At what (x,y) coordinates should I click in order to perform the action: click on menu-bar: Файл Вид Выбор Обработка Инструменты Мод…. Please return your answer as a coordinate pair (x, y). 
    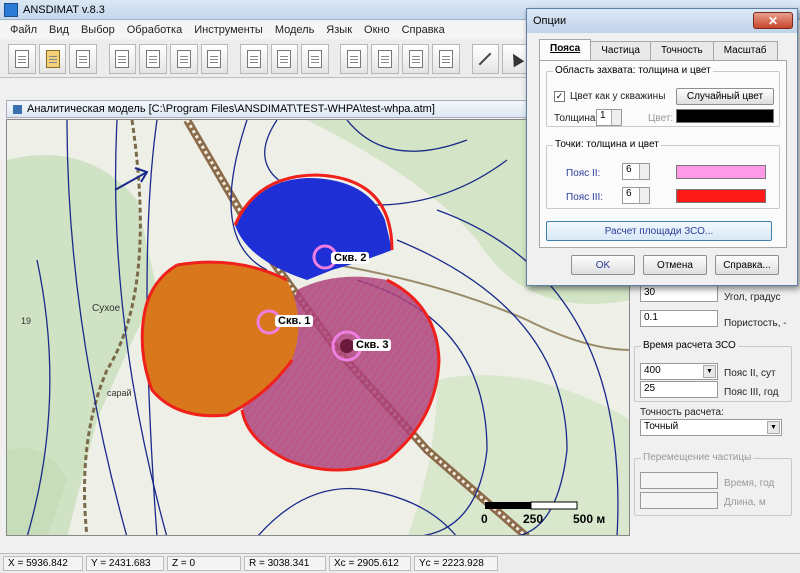
    Looking at the image, I should click on (265, 30).